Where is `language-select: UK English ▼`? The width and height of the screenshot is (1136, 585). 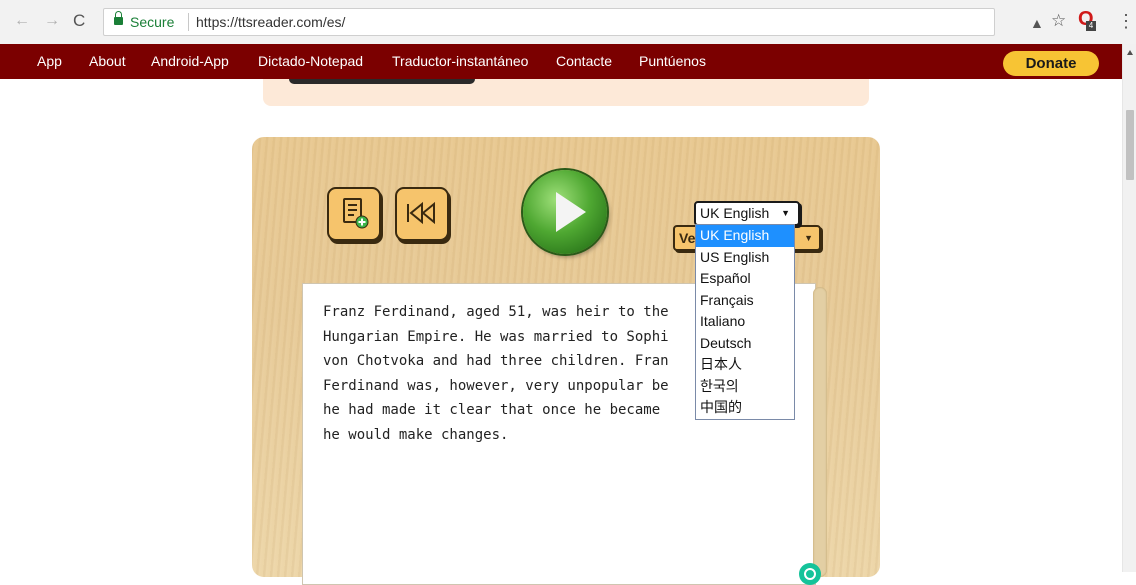 language-select: UK English ▼ is located at coordinates (747, 213).